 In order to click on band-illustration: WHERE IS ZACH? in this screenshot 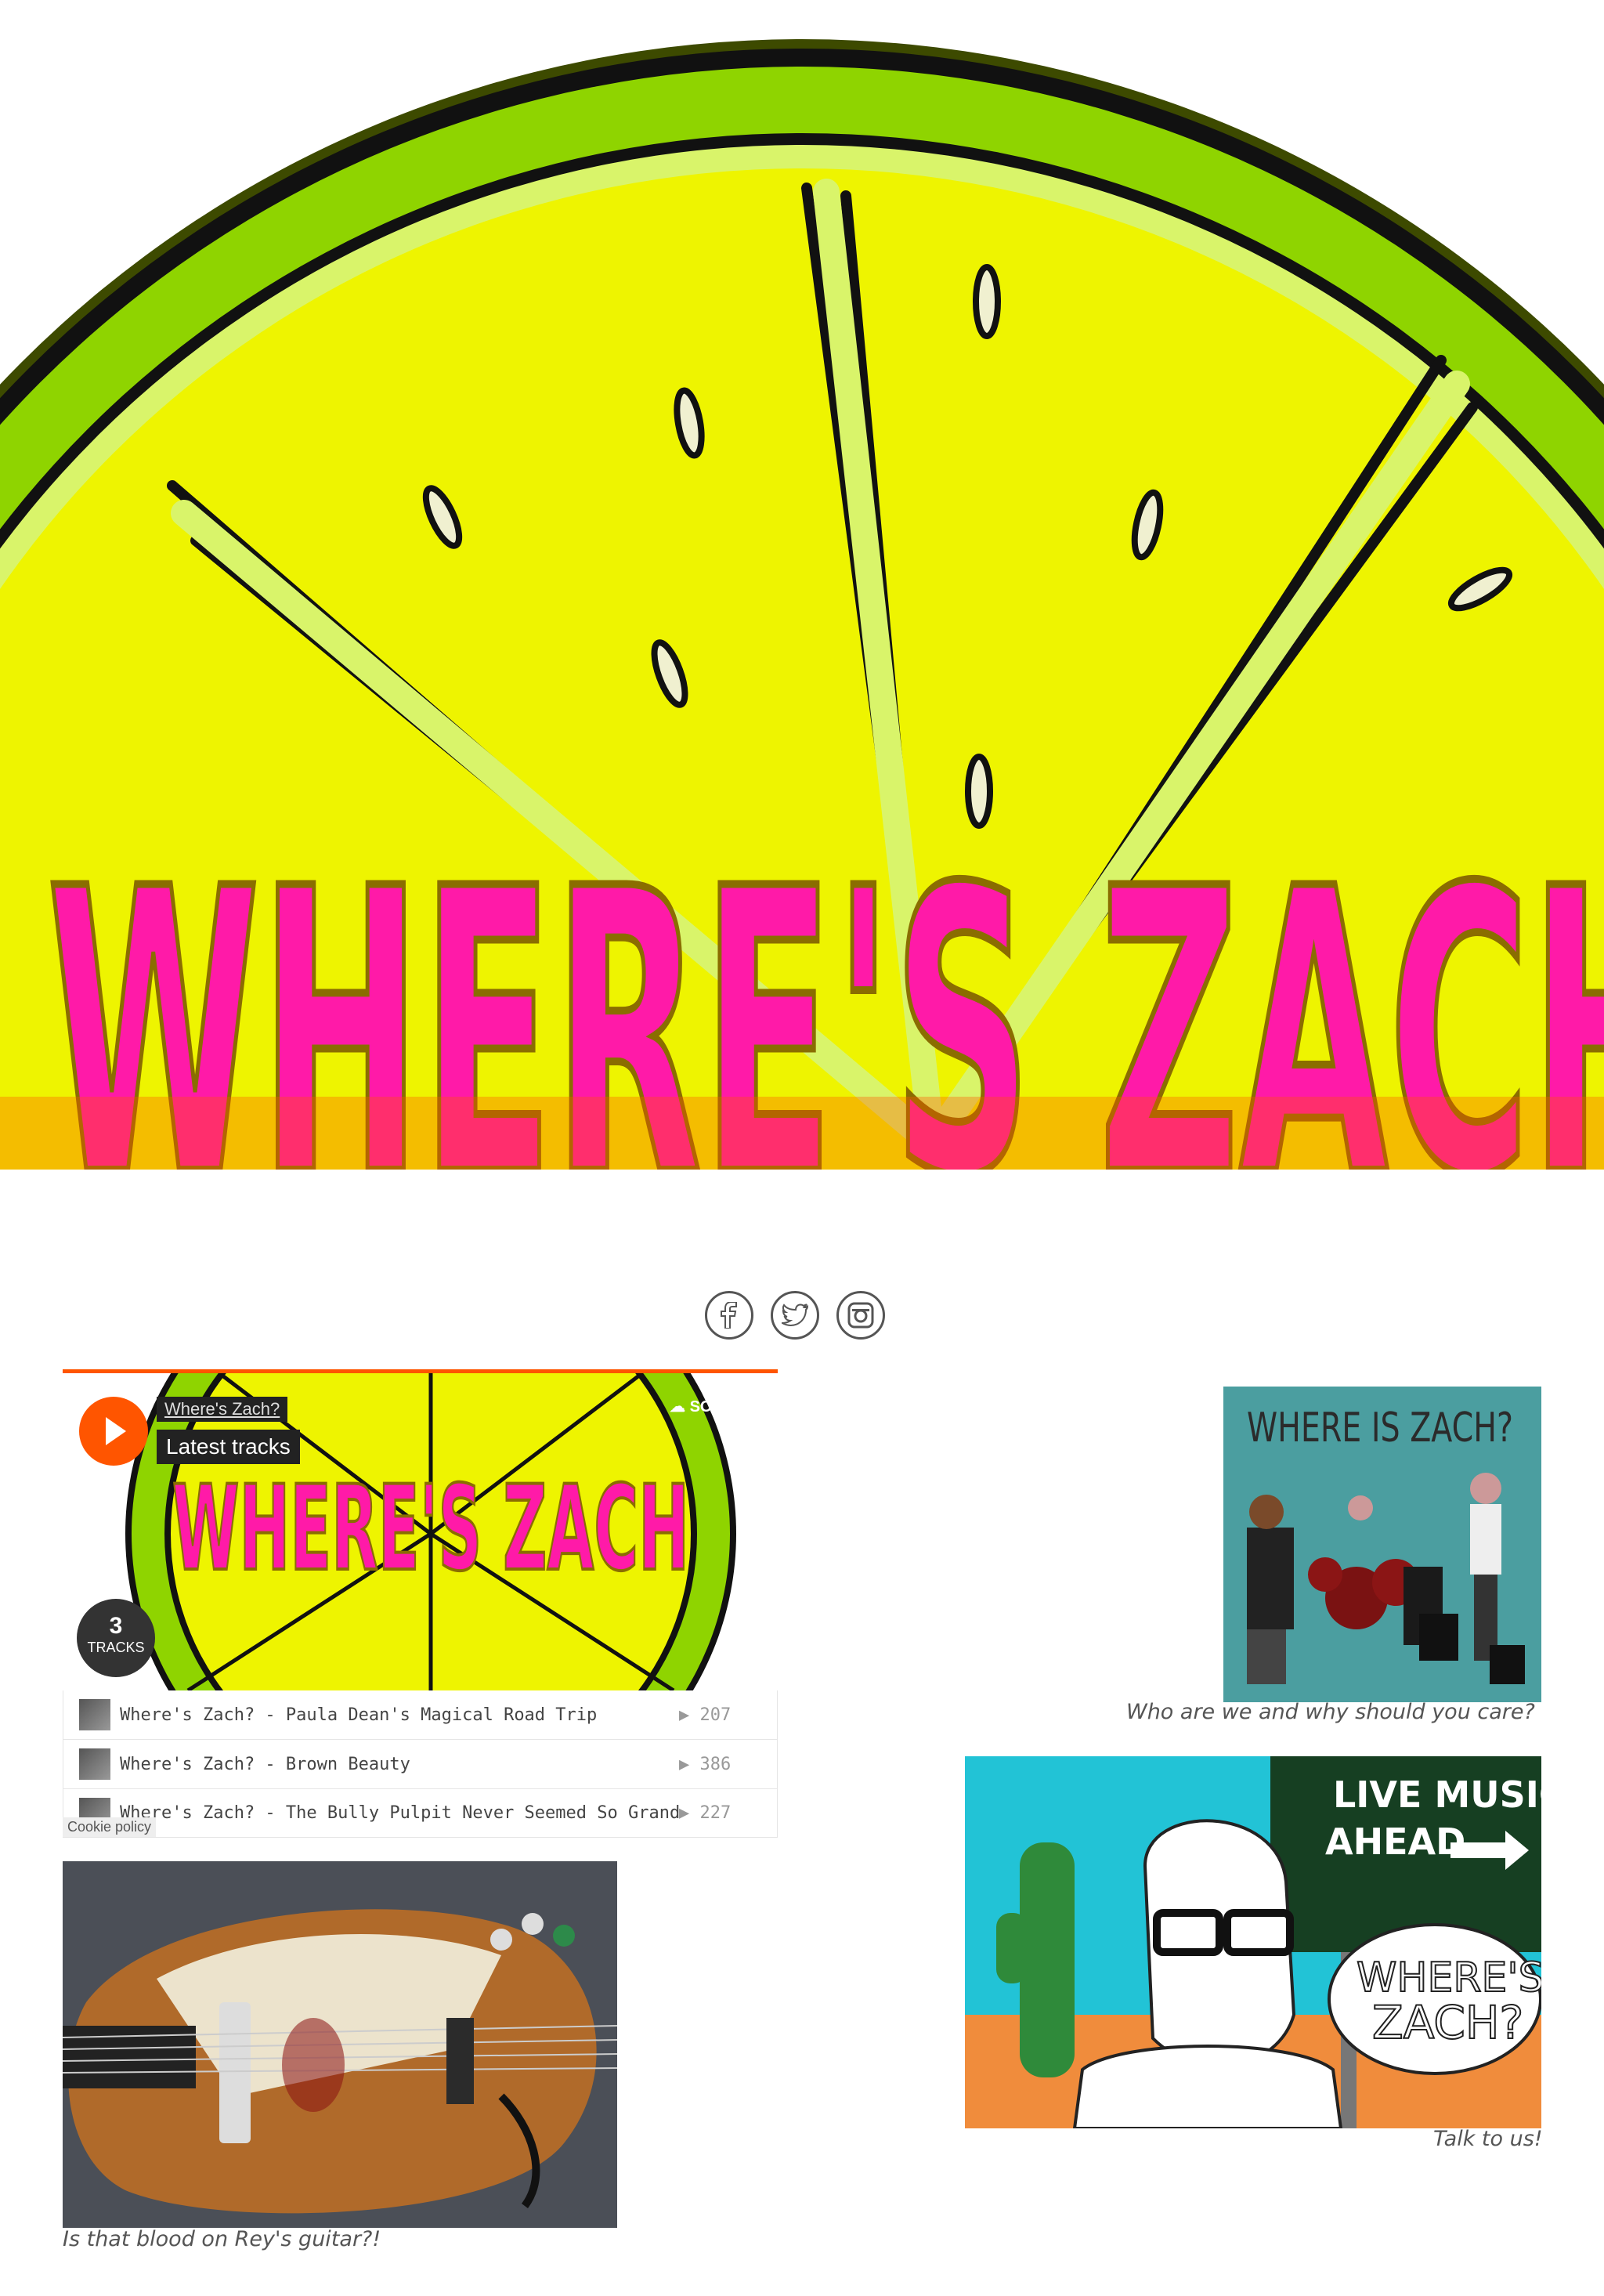, I will do `click(1382, 1544)`.